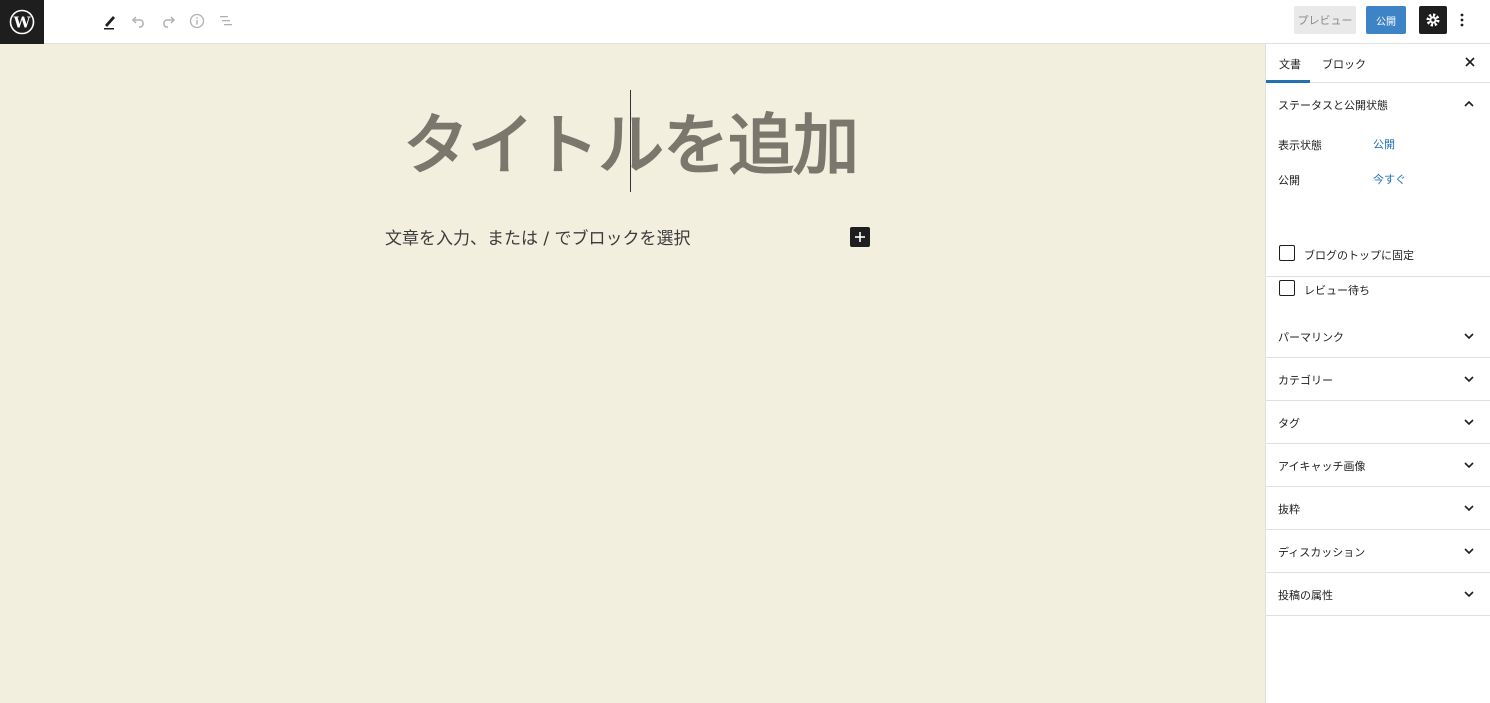  Describe the element at coordinates (1378, 379) in the screenshot. I see `panel-categories: カテゴリー` at that location.